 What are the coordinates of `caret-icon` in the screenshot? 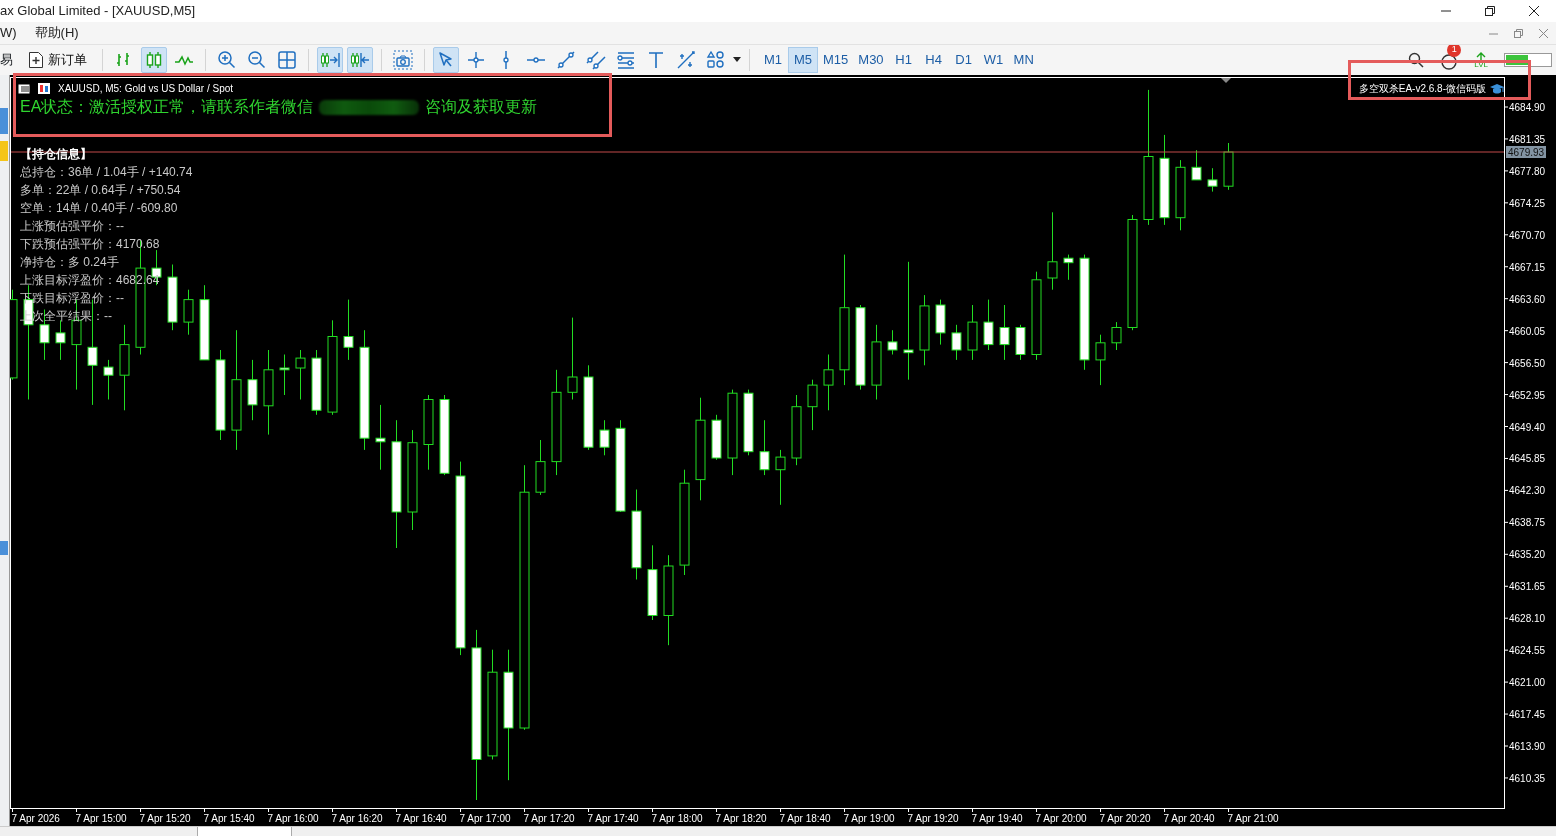 It's located at (737, 60).